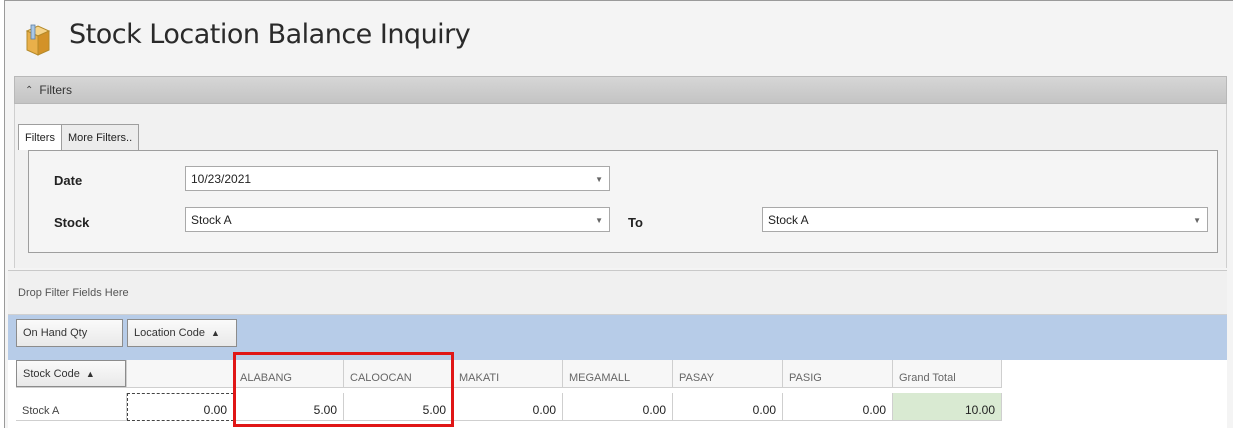 Image resolution: width=1237 pixels, height=428 pixels. What do you see at coordinates (838, 407) in the screenshot?
I see `value-cell-pasig: 0.00` at bounding box center [838, 407].